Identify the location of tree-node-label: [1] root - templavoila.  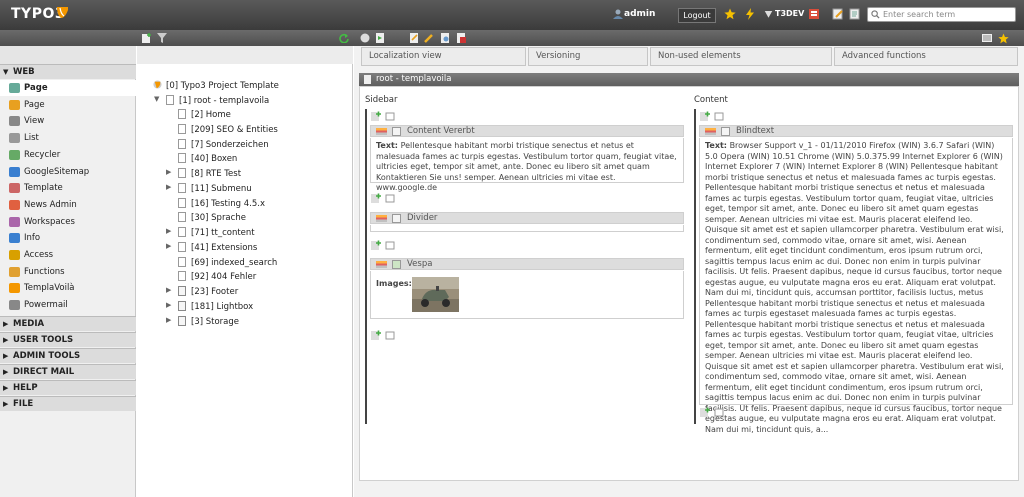
(224, 101).